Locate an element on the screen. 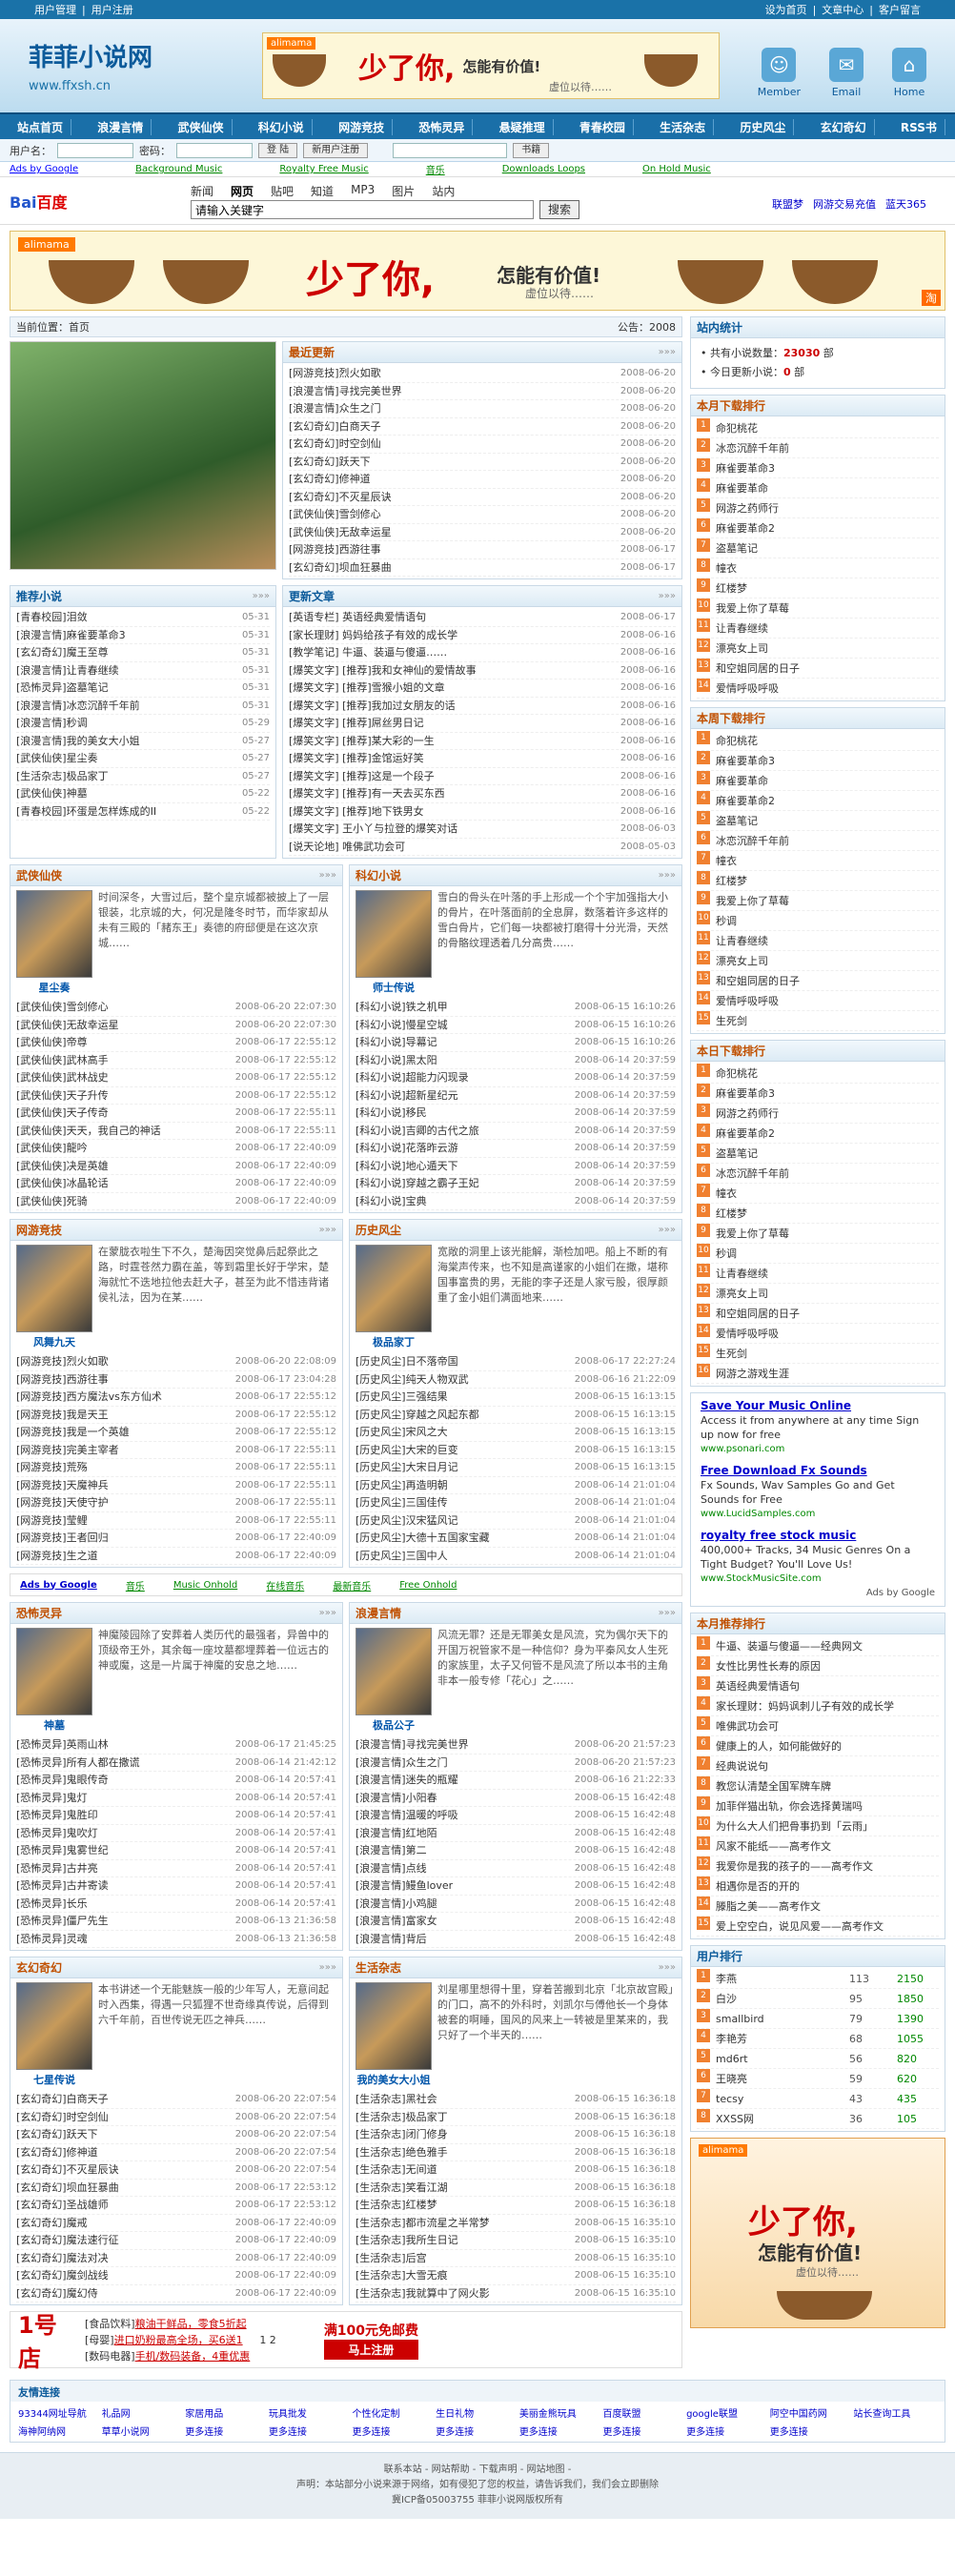 Image resolution: width=955 pixels, height=2576 pixels. list-item: [玄幻奇幻]不灭星辰诀 2008-06-20 22:07:54 is located at coordinates (176, 2170).